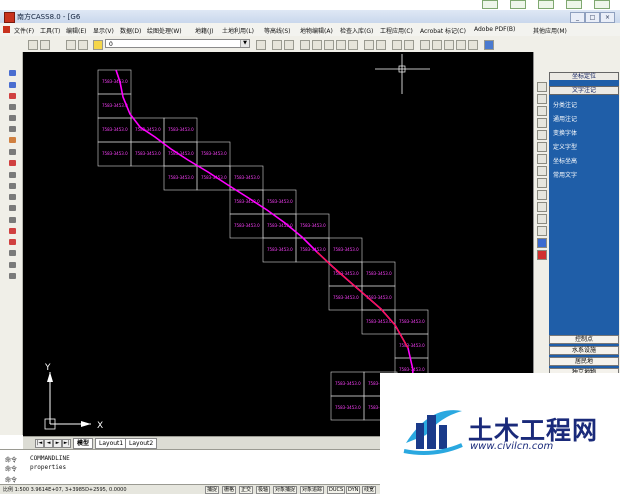 The height and width of the screenshot is (494, 620). Describe the element at coordinates (76, 30) in the screenshot. I see `menu-edit: 编辑(E)` at that location.